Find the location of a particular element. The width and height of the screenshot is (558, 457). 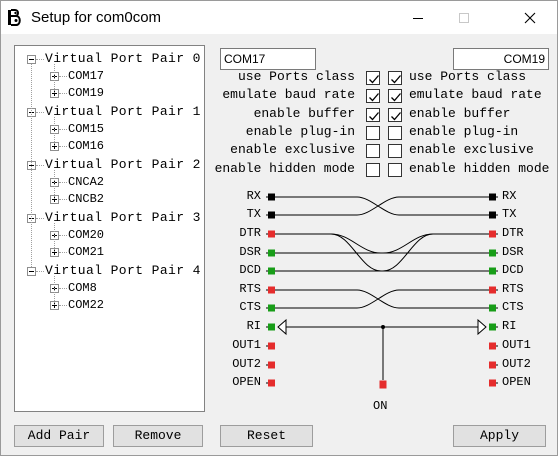

right-signal-label: RTS is located at coordinates (513, 289).